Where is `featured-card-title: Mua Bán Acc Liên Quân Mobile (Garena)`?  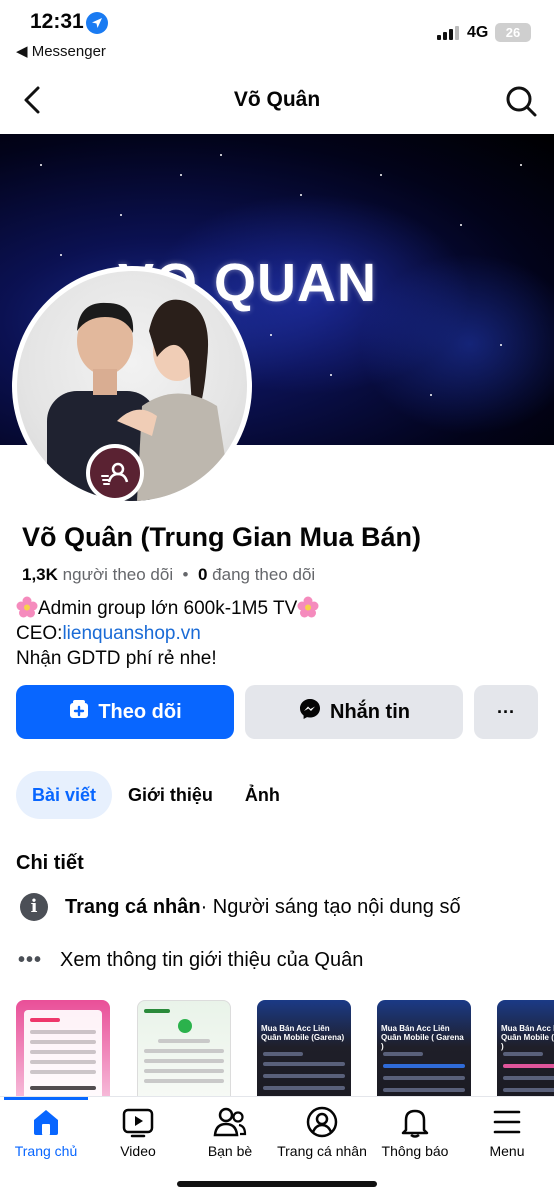
featured-card-title: Mua Bán Acc Liên Quân Mobile (Garena) is located at coordinates (303, 1033).